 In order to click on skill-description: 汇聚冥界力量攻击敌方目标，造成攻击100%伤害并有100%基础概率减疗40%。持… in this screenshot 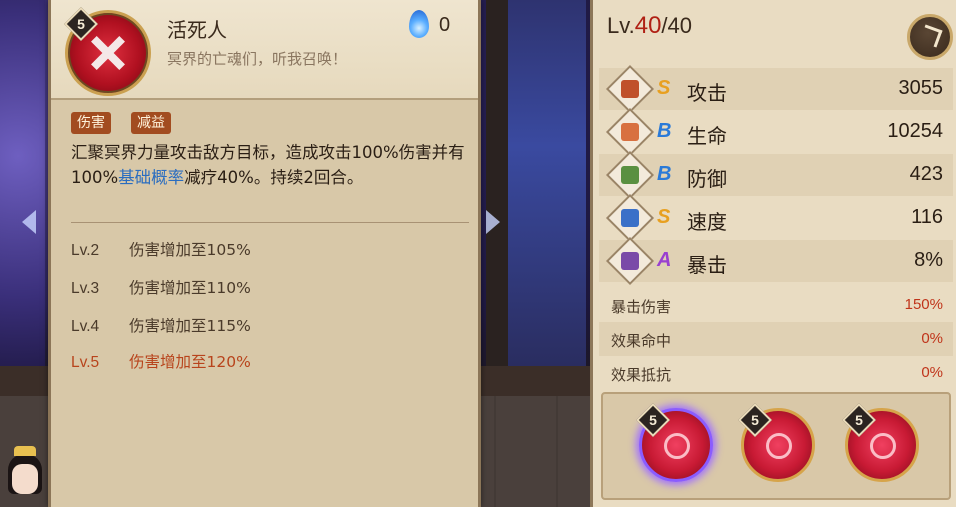, I will do `click(268, 165)`.